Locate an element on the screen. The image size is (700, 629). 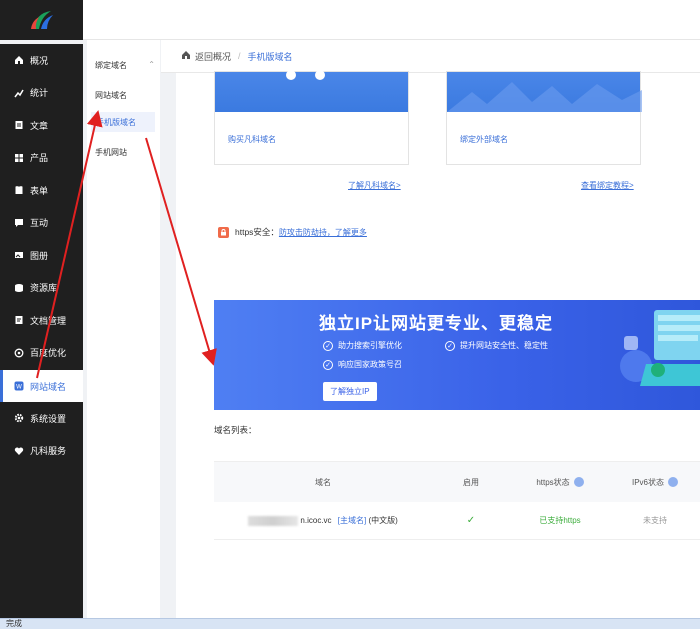
sidebar-item-interact: 互动 is located at coordinates (41, 223).